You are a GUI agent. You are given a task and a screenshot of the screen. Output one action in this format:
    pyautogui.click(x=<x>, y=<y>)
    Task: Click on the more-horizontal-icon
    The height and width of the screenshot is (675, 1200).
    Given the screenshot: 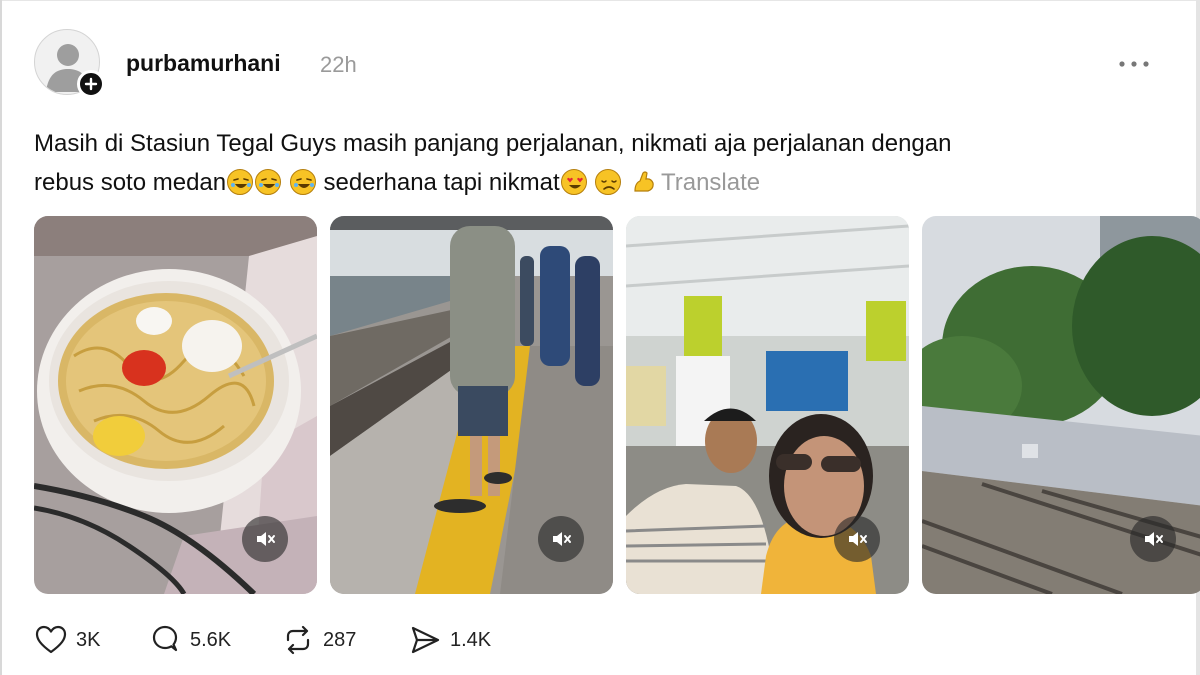 What is the action you would take?
    pyautogui.click(x=1134, y=64)
    